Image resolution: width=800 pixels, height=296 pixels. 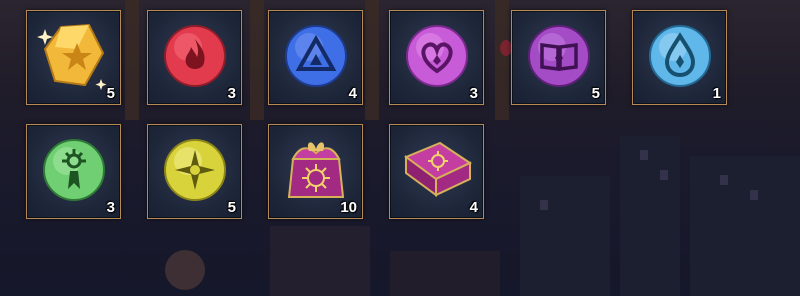 I want to click on inventory-slot-heart-orb: 3, so click(x=436, y=57).